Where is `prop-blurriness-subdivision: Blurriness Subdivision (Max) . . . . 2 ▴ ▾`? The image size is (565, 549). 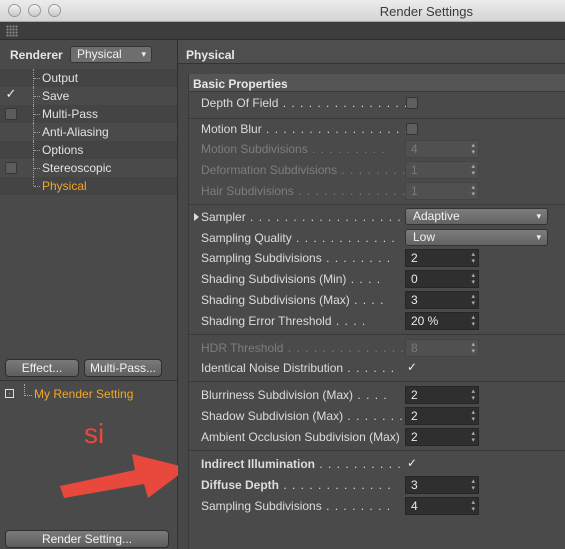 prop-blurriness-subdivision: Blurriness Subdivision (Max) . . . . 2 ▴ ▾ is located at coordinates (377, 395).